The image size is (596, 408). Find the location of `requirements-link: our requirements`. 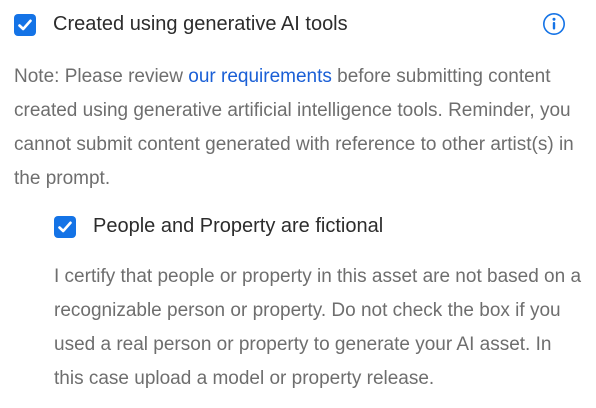

requirements-link: our requirements is located at coordinates (260, 76).